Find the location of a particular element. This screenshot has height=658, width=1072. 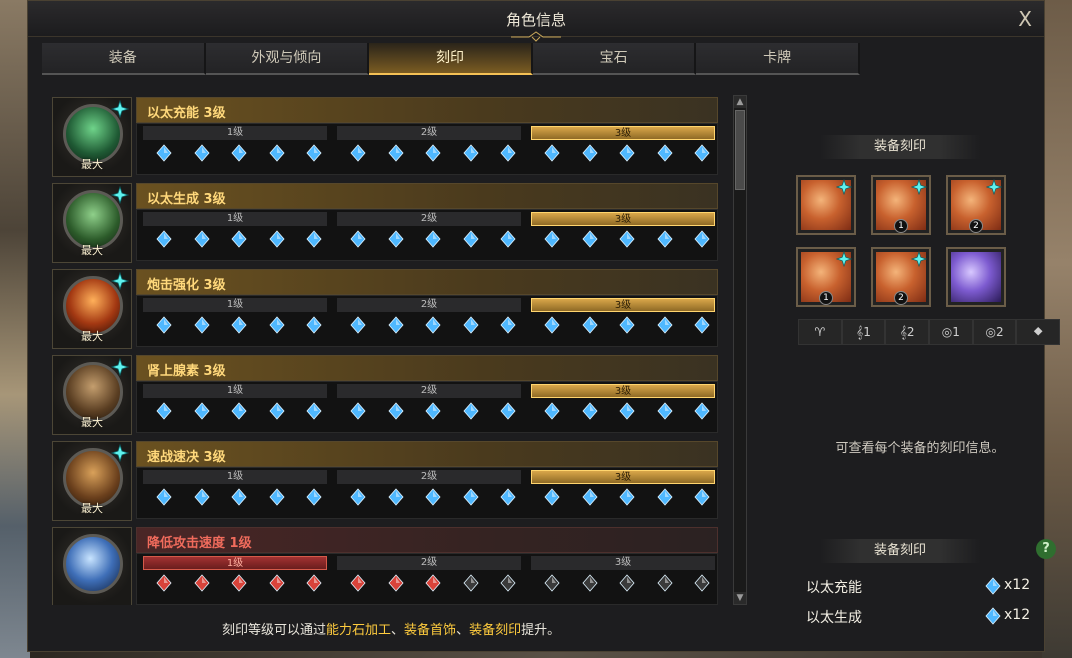

tab-3: 宝石 is located at coordinates (614, 59).